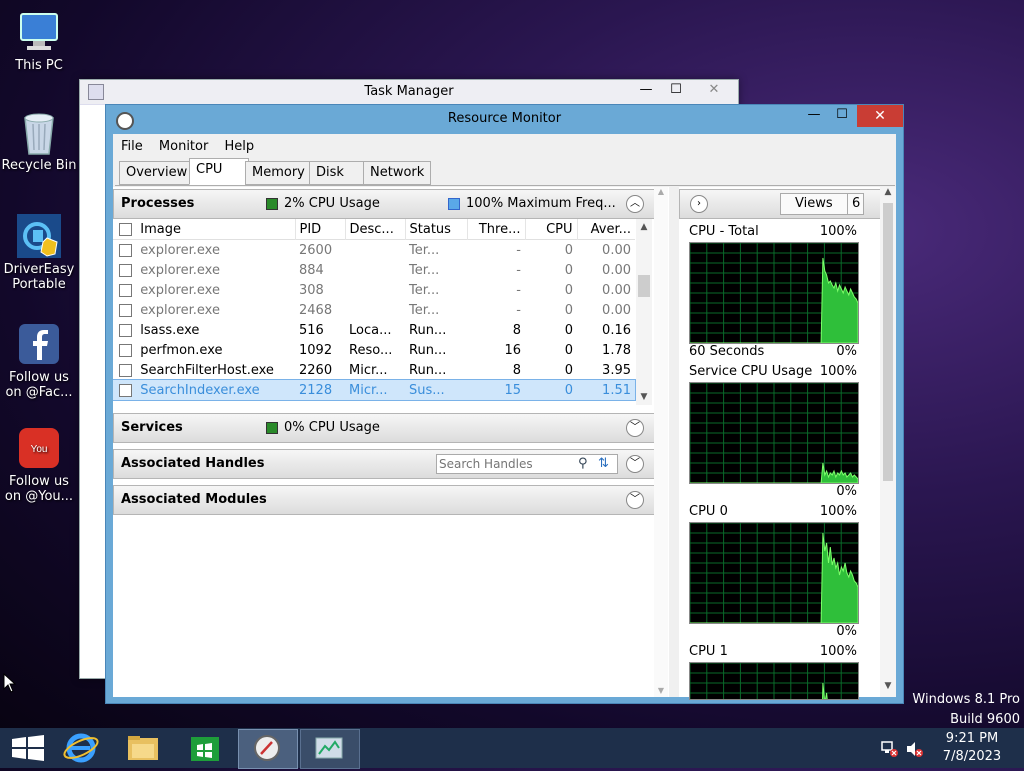  Describe the element at coordinates (915, 749) in the screenshot. I see `volume-muted-icon` at that location.